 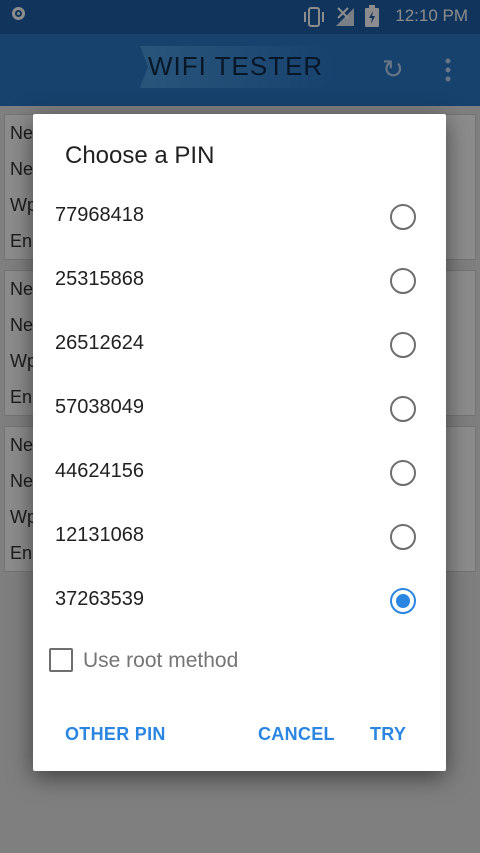 I want to click on dialog-title: Choose a PIN, so click(x=140, y=155).